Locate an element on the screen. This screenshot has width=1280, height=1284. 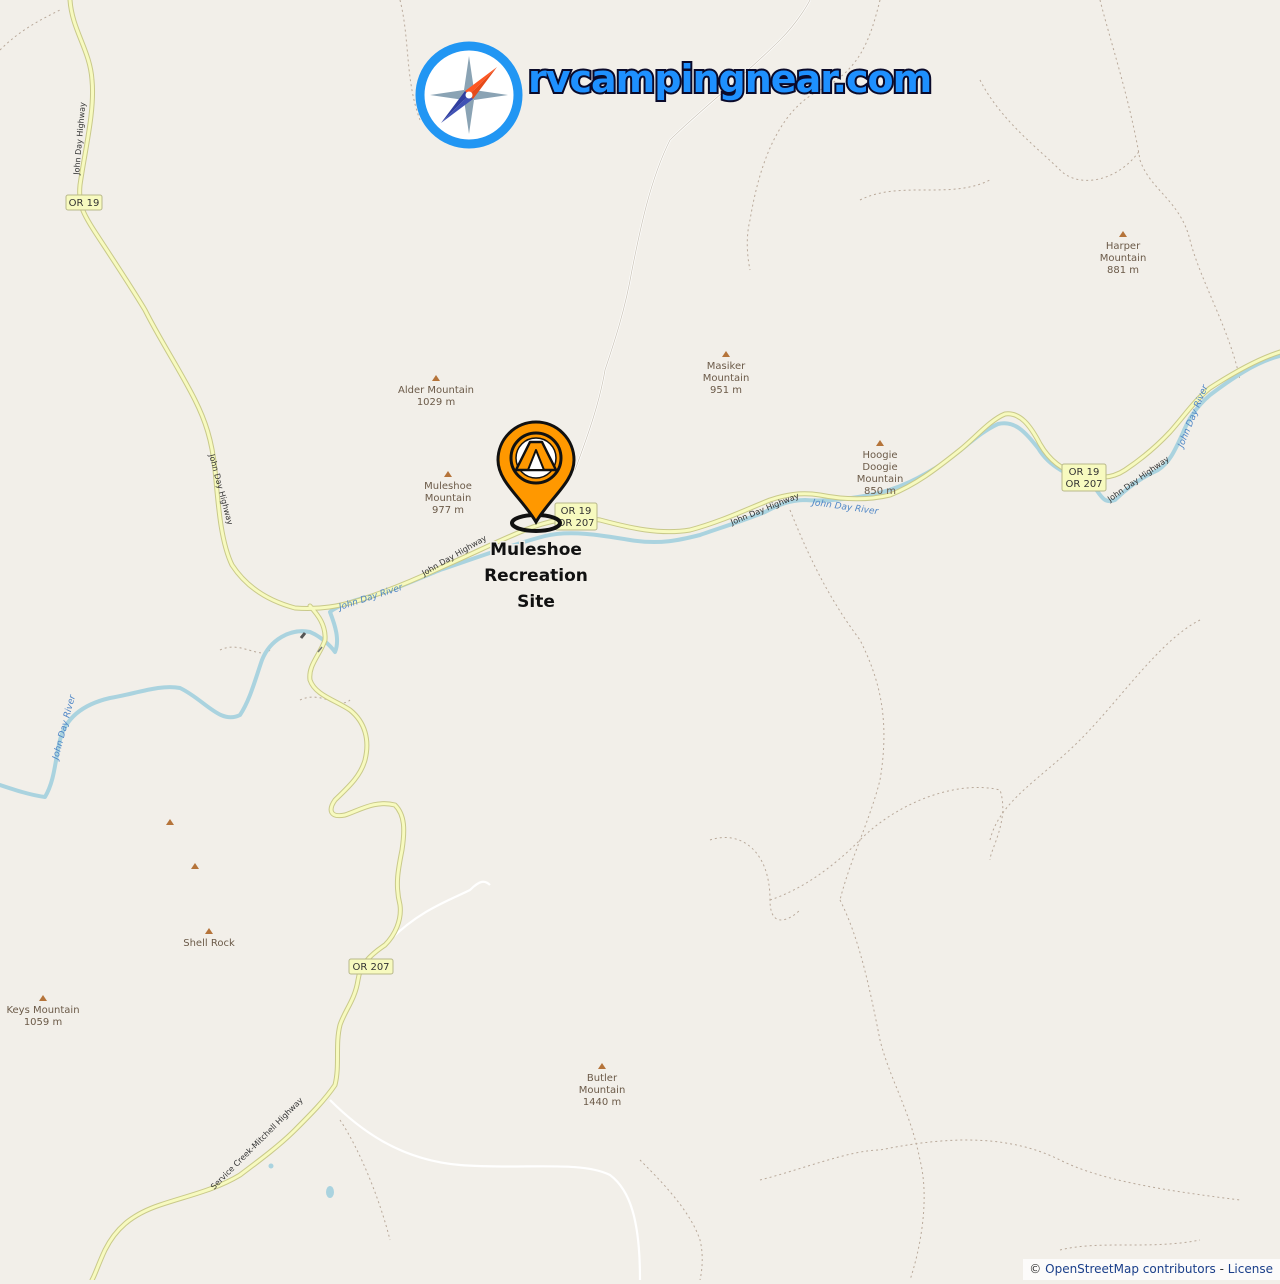
peak-elevation: 1059 m is located at coordinates (43, 1022).